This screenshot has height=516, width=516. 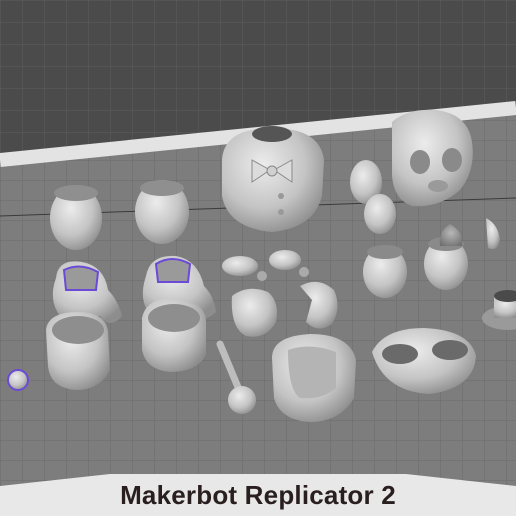 What do you see at coordinates (76, 217) in the screenshot?
I see `hip-left` at bounding box center [76, 217].